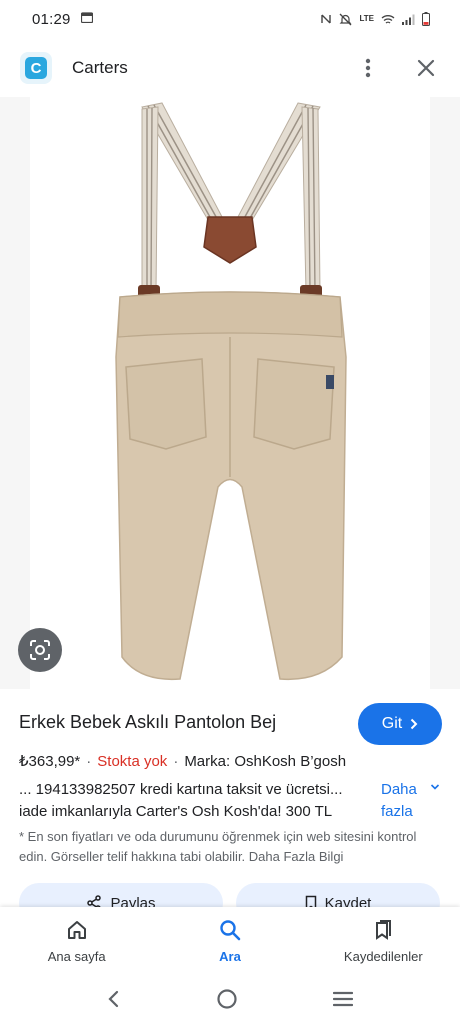  I want to click on battery-icon, so click(426, 19).